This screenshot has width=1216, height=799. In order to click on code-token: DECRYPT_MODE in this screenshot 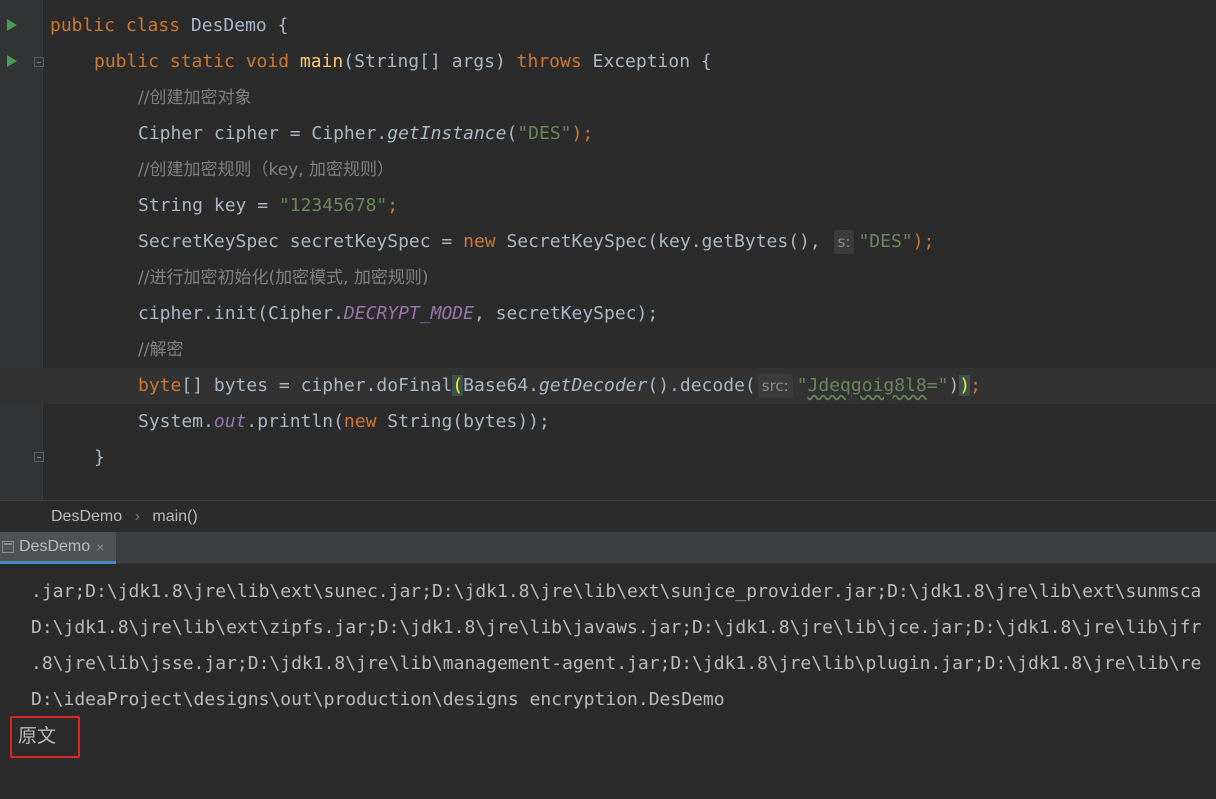, I will do `click(408, 313)`.